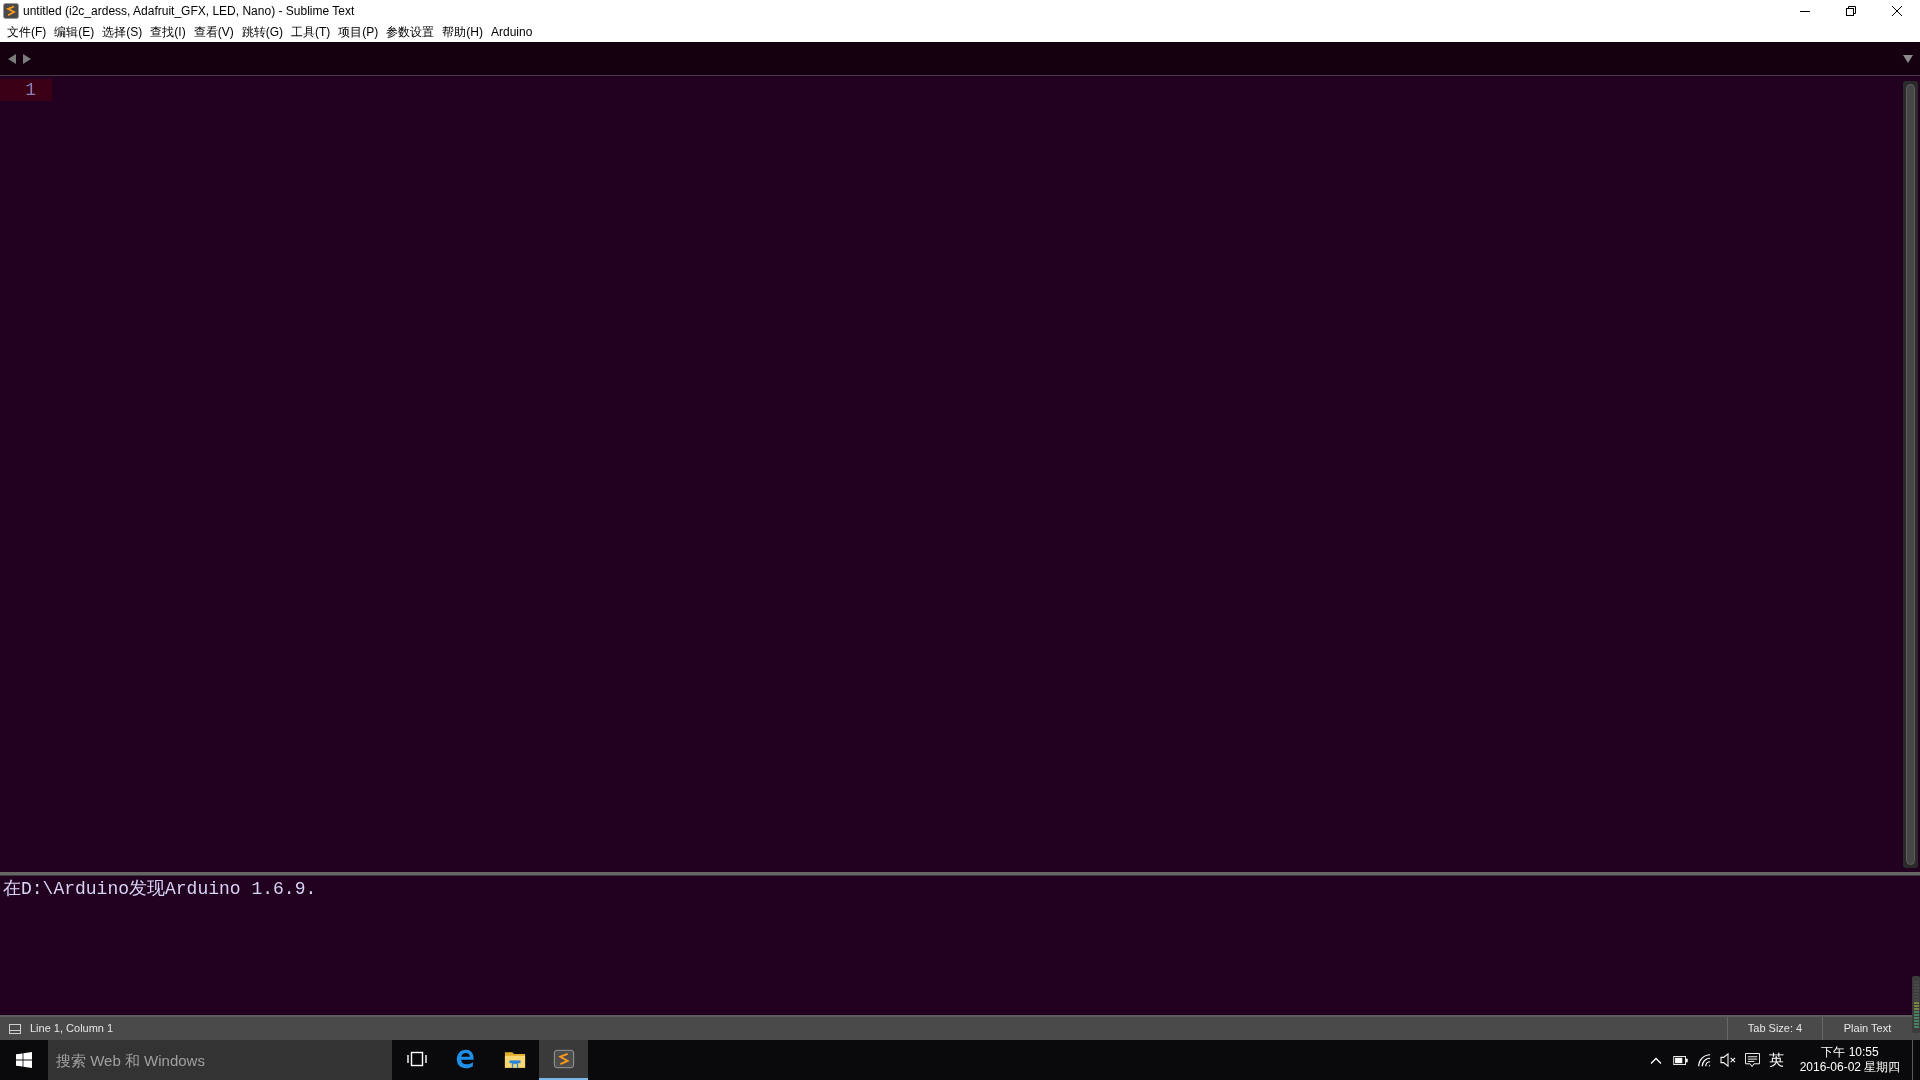 The height and width of the screenshot is (1080, 1920). What do you see at coordinates (1680, 1060) in the screenshot?
I see `battery-icon` at bounding box center [1680, 1060].